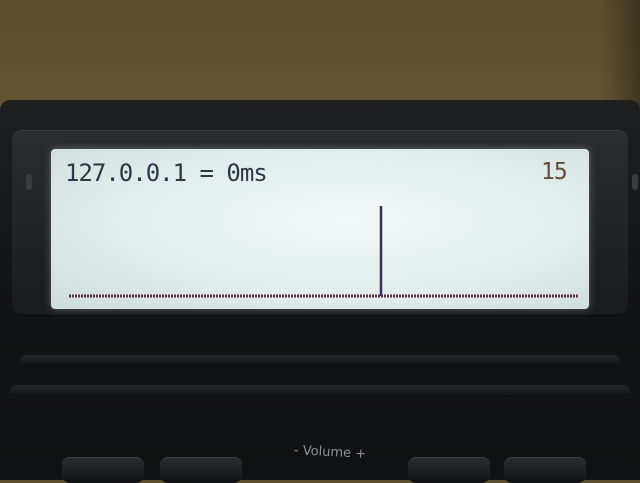  I want to click on background-wall, so click(620, 55).